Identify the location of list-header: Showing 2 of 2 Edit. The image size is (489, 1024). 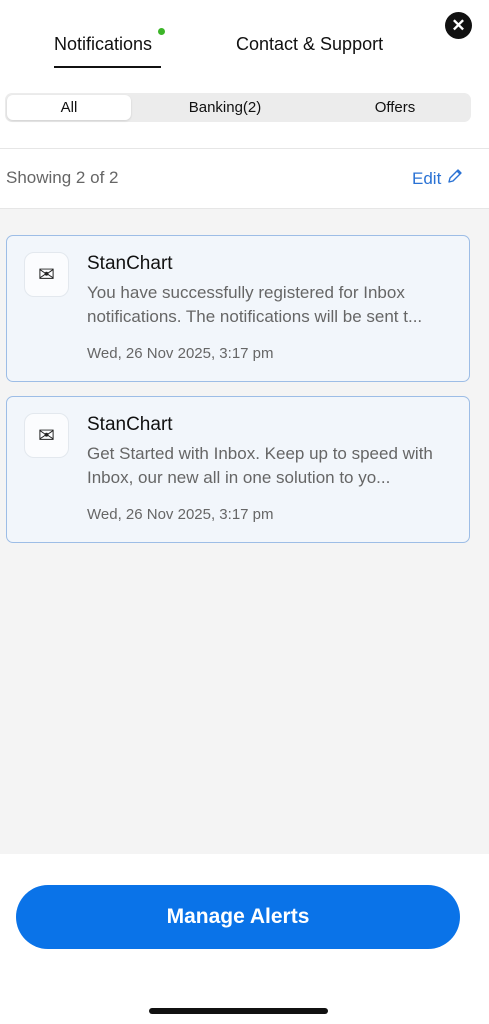
(244, 179).